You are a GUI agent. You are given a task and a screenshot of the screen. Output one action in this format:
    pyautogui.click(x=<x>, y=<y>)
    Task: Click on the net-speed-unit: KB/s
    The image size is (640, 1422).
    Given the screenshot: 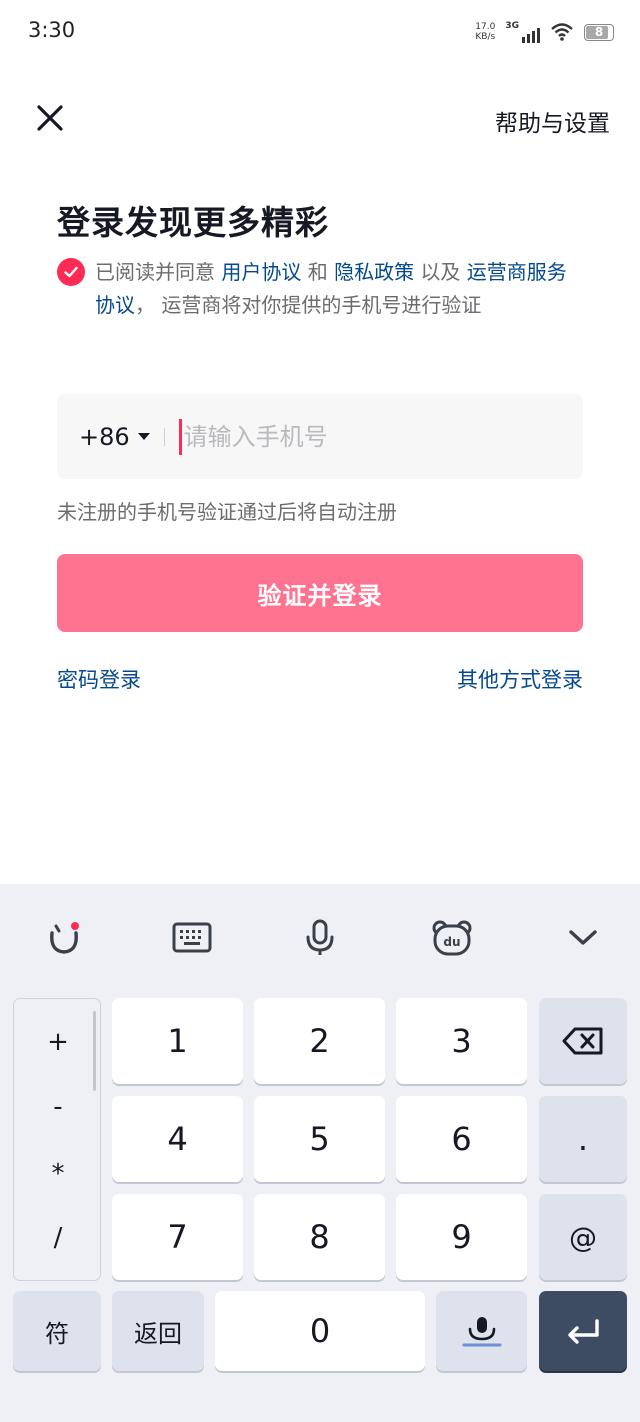 What is the action you would take?
    pyautogui.click(x=485, y=37)
    